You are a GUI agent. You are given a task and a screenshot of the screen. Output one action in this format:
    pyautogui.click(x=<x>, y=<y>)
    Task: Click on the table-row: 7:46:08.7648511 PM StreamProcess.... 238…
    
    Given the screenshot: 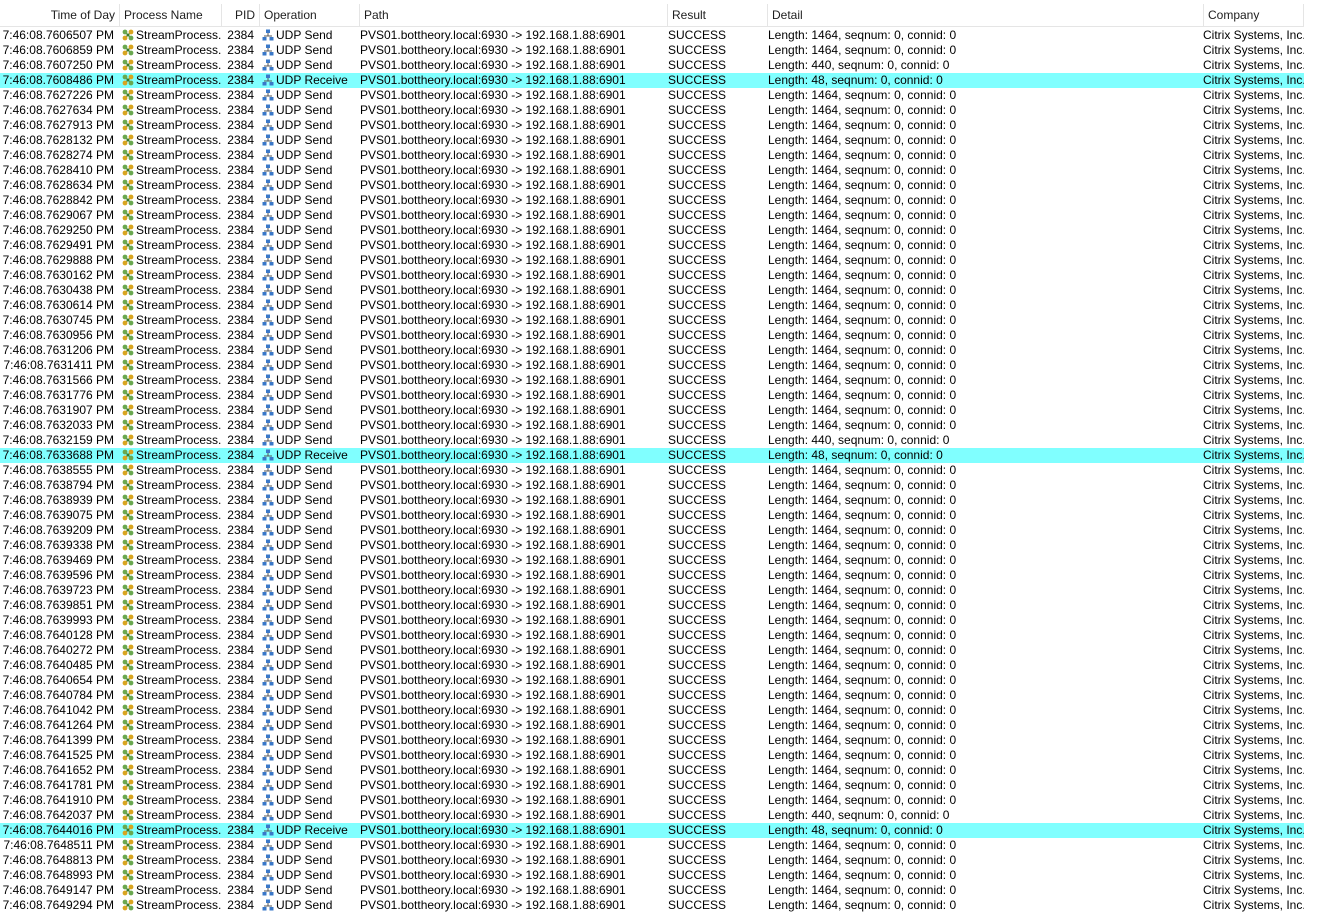 What is the action you would take?
    pyautogui.click(x=652, y=845)
    